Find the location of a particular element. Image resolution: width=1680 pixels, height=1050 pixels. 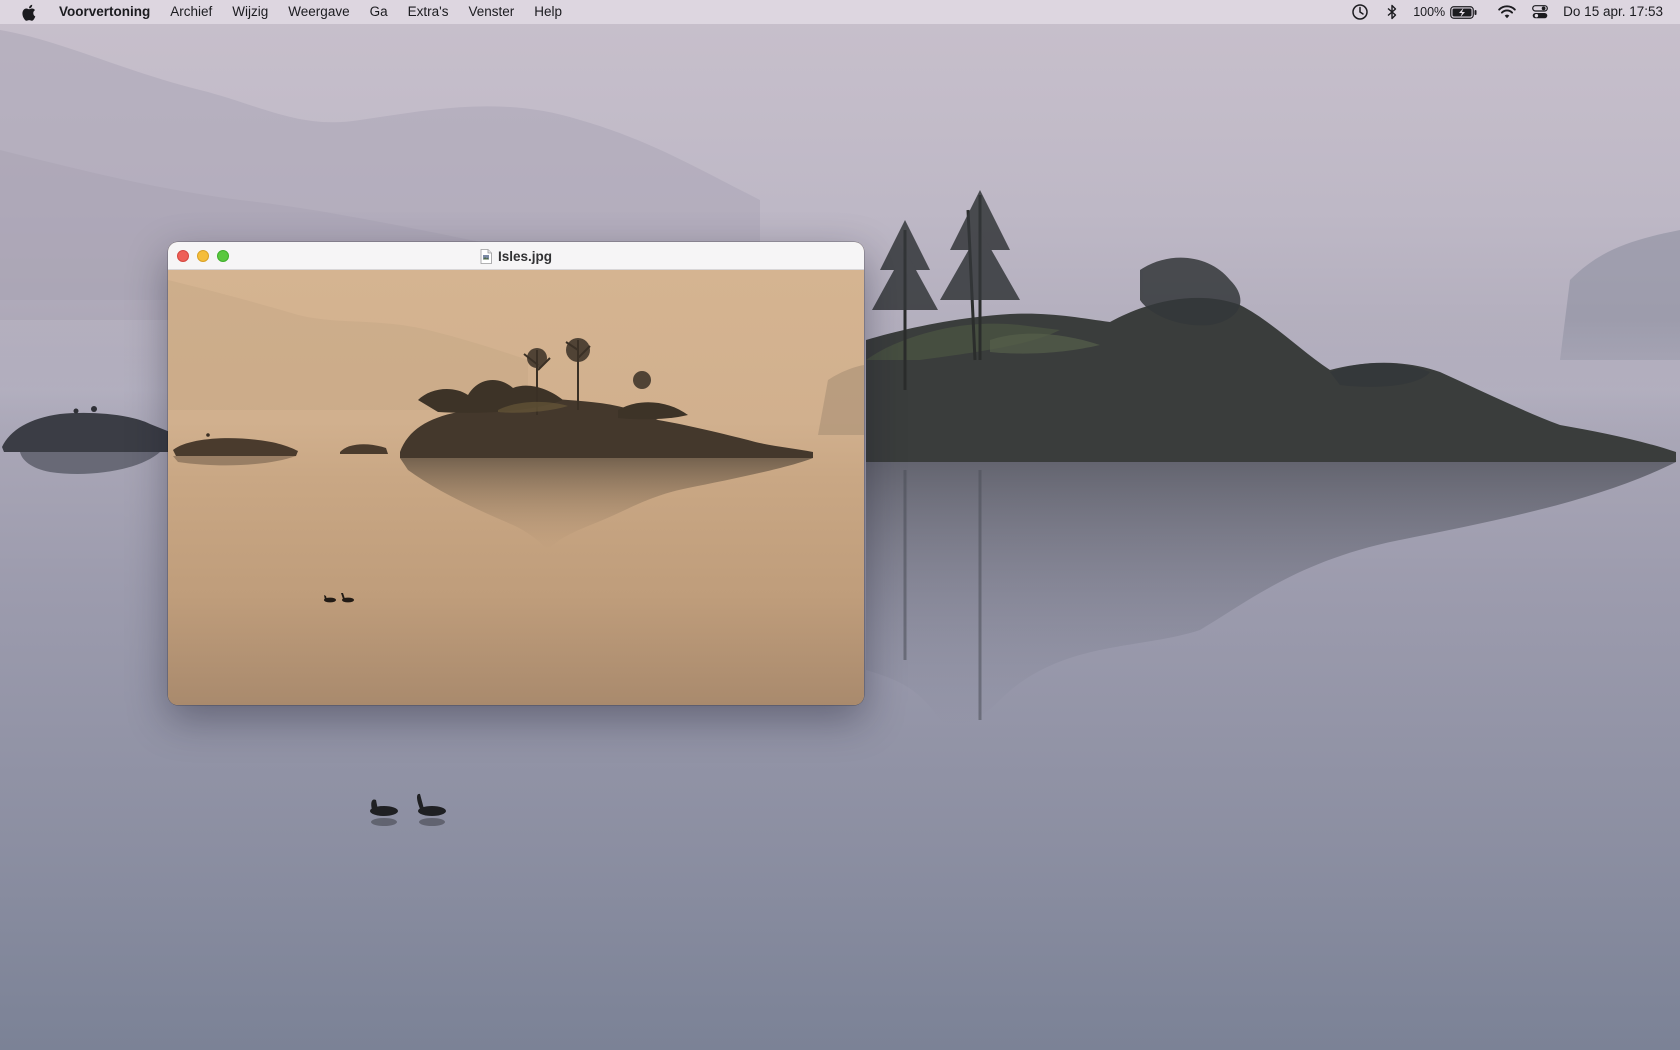

window-title-bar: Isles.jpg is located at coordinates (516, 256).